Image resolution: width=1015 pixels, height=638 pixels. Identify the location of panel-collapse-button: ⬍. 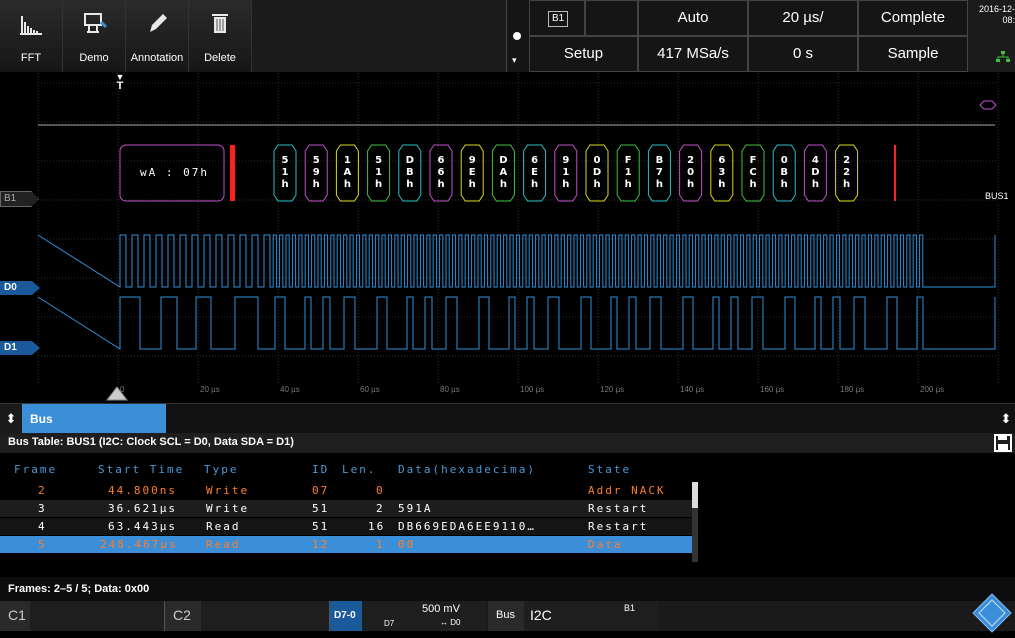
(1006, 419).